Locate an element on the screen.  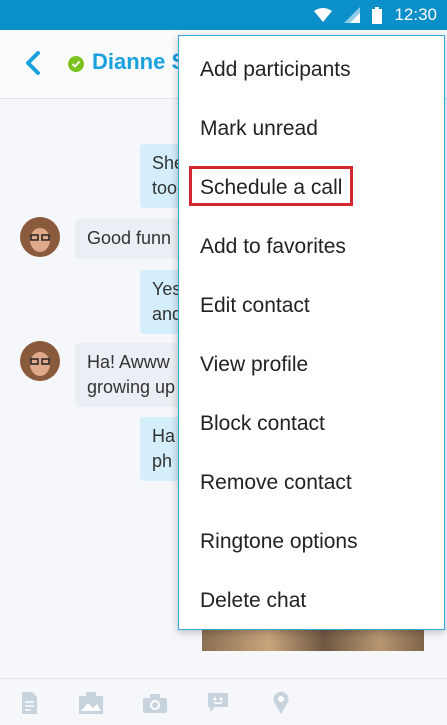
signal-icon is located at coordinates (352, 15).